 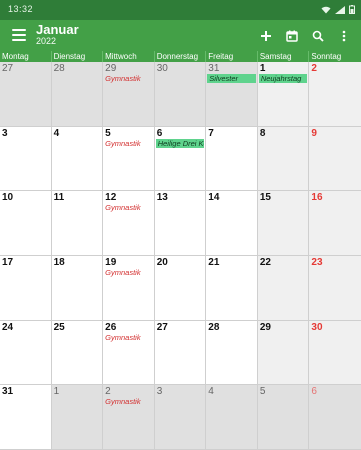 What do you see at coordinates (77, 288) in the screenshot?
I see `day-cell: 18` at bounding box center [77, 288].